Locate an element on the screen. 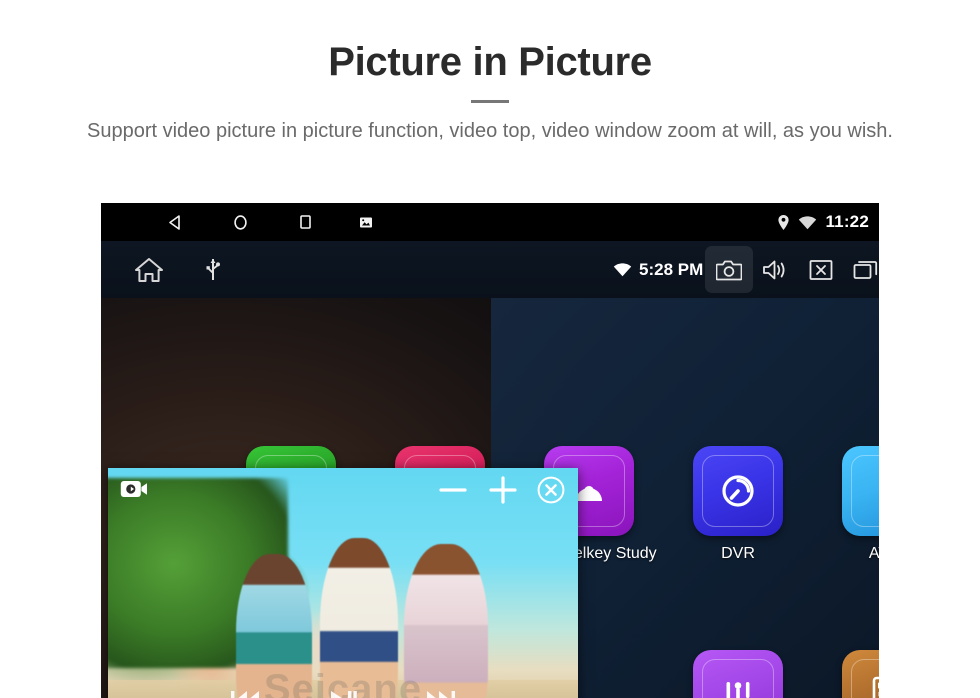  camera-screenshot-button is located at coordinates (729, 269).